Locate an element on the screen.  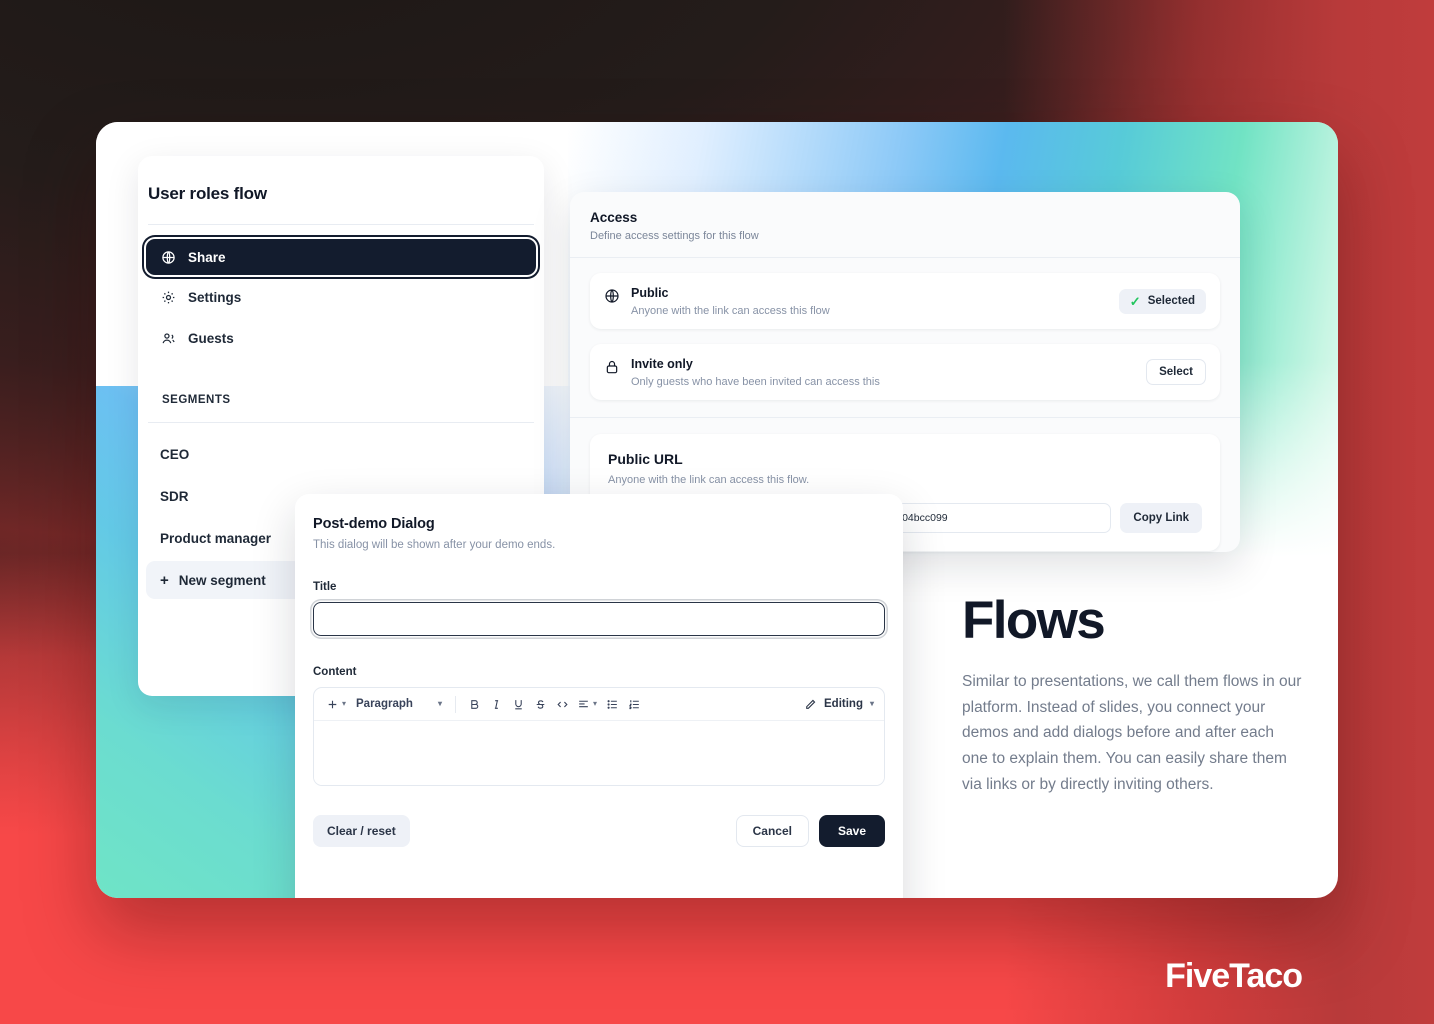
strikethrough-icon is located at coordinates (540, 704).